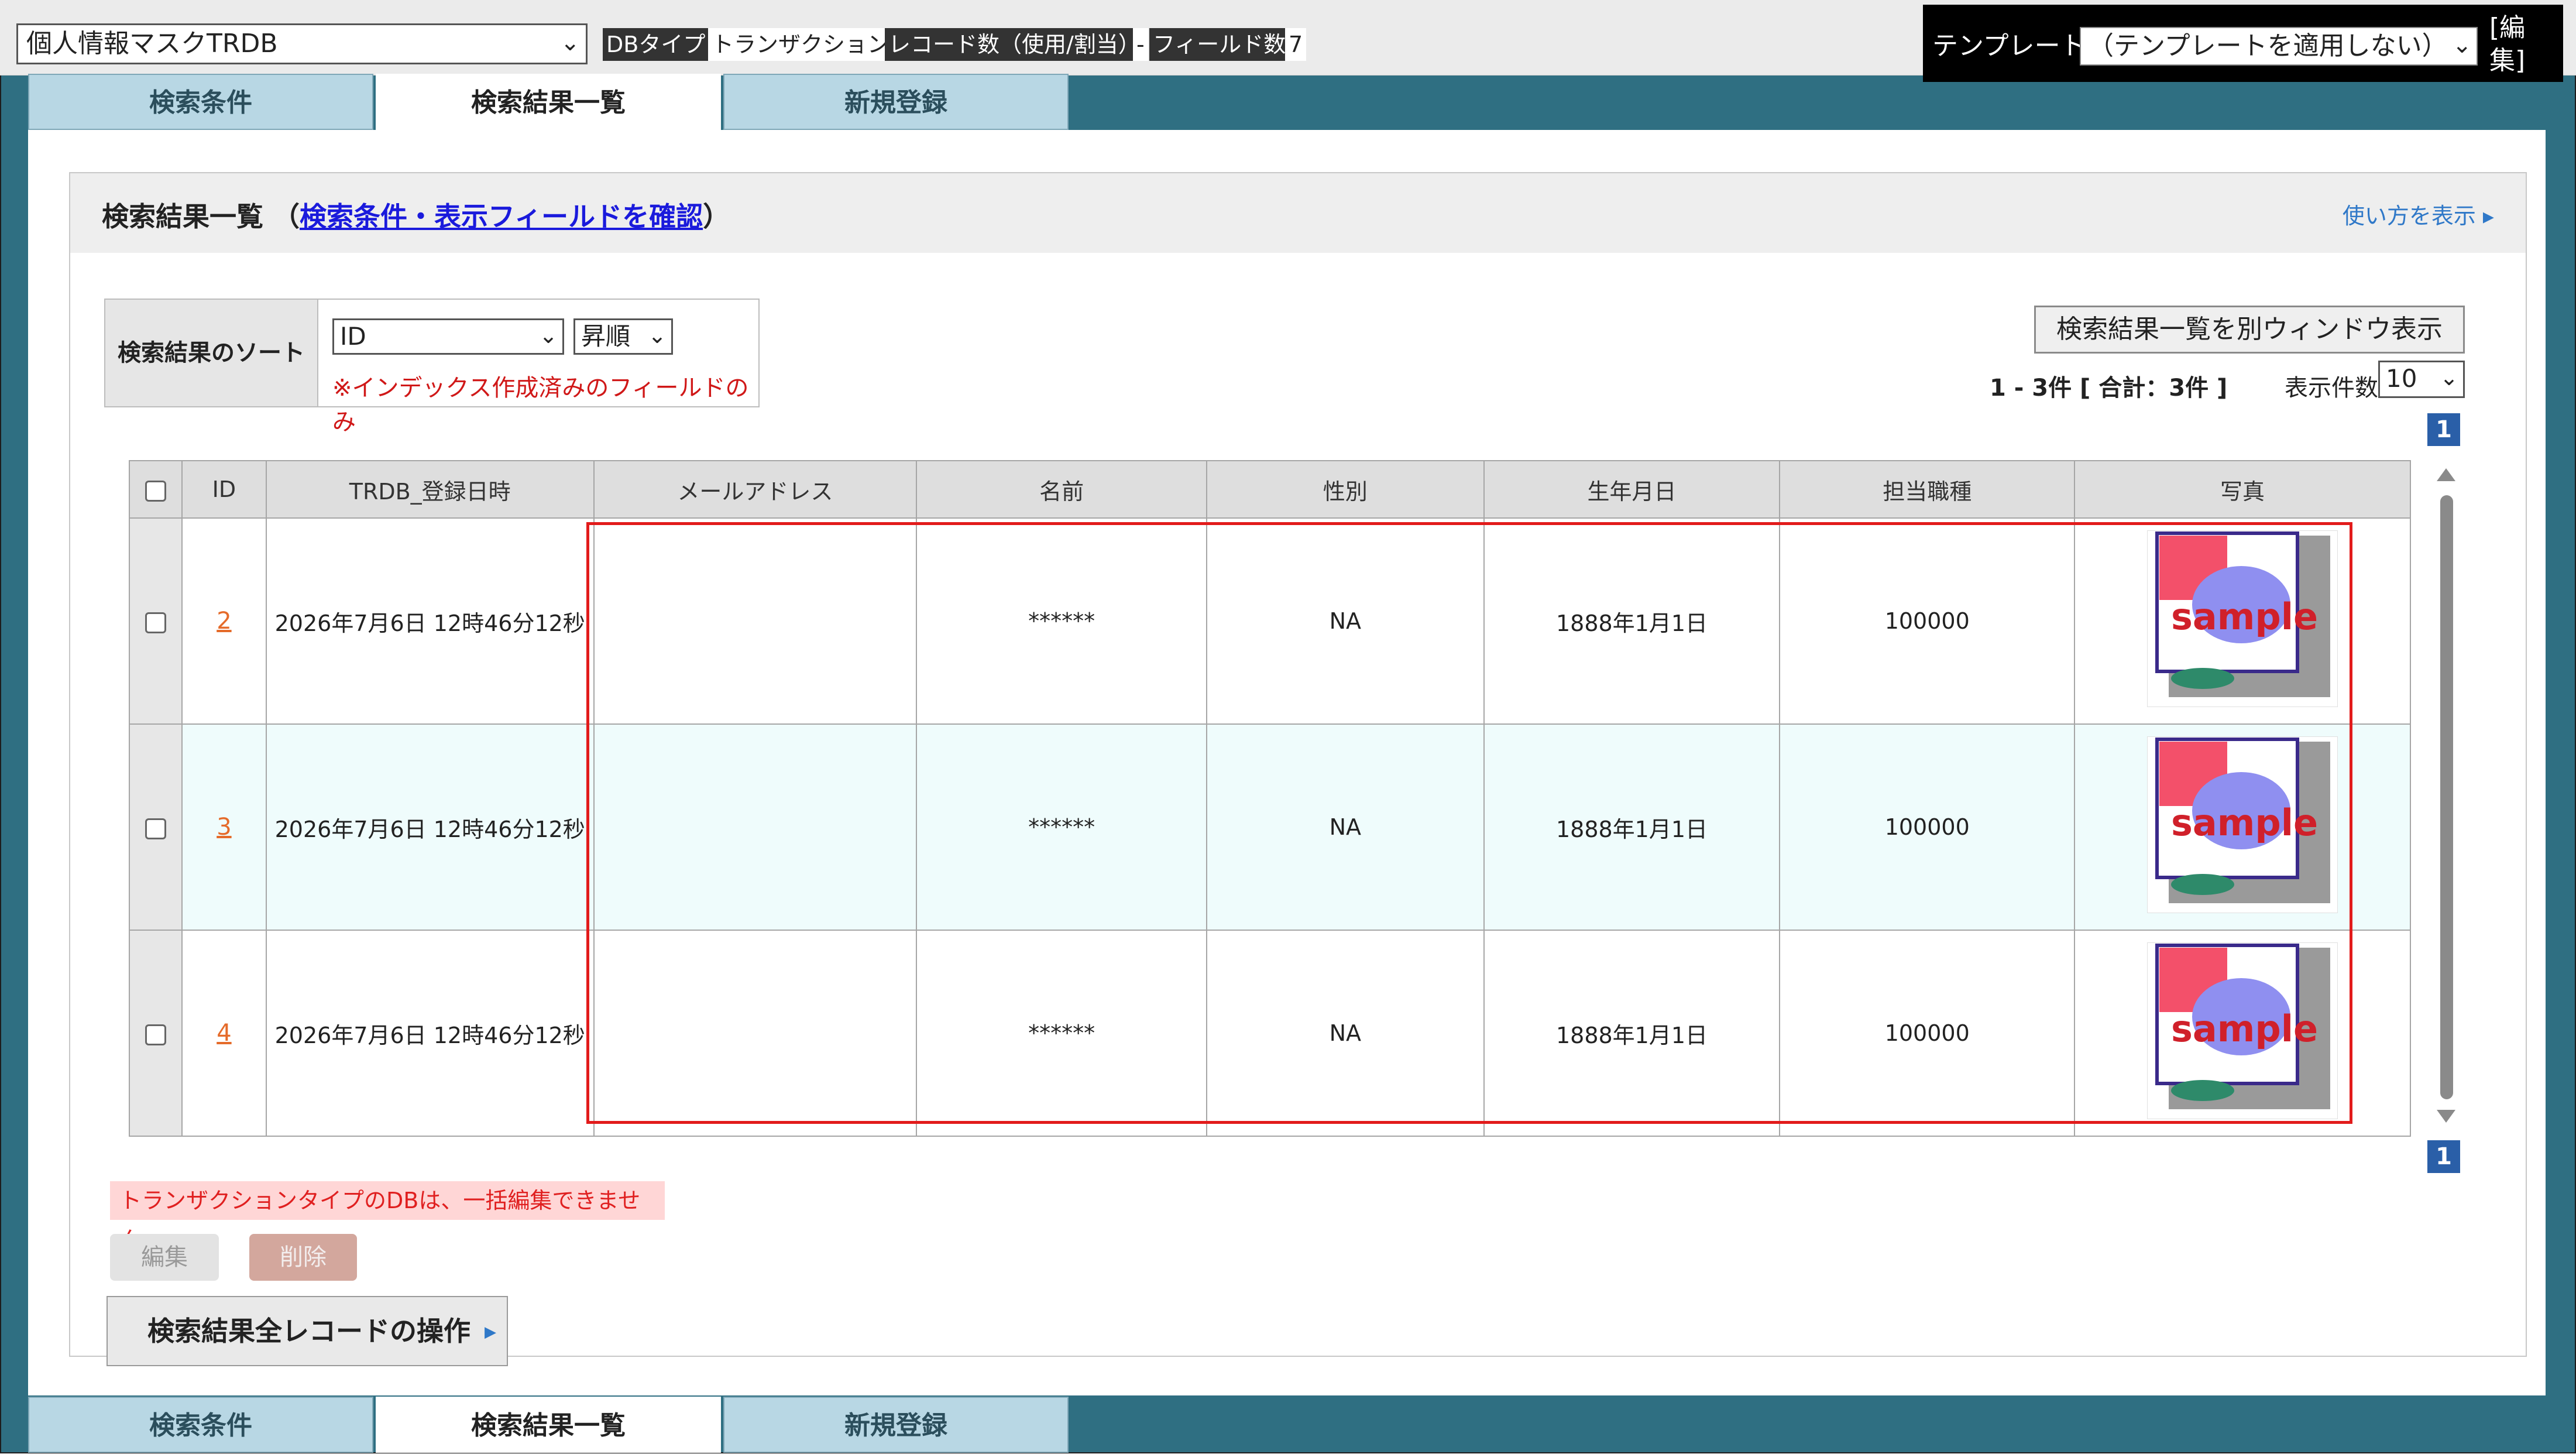 The height and width of the screenshot is (1454, 2576). Describe the element at coordinates (1298, 213) in the screenshot. I see `results-header: 検索結果一覧 （検索条件・表示フィールドを確認） 使い方を表示 ▸` at that location.